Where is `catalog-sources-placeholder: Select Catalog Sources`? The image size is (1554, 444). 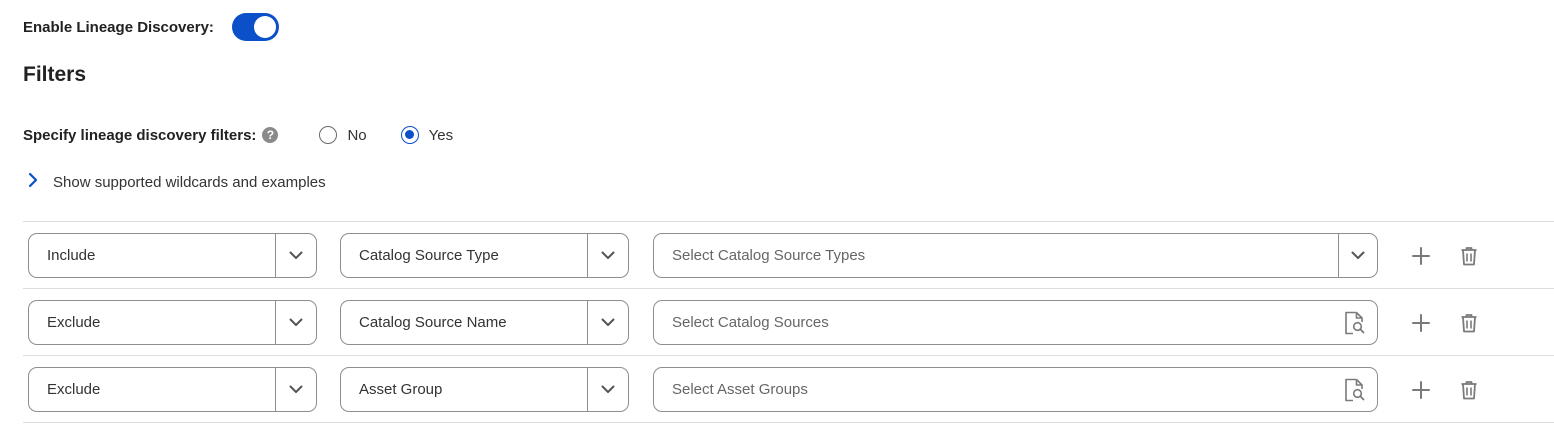
catalog-sources-placeholder: Select Catalog Sources is located at coordinates (750, 322).